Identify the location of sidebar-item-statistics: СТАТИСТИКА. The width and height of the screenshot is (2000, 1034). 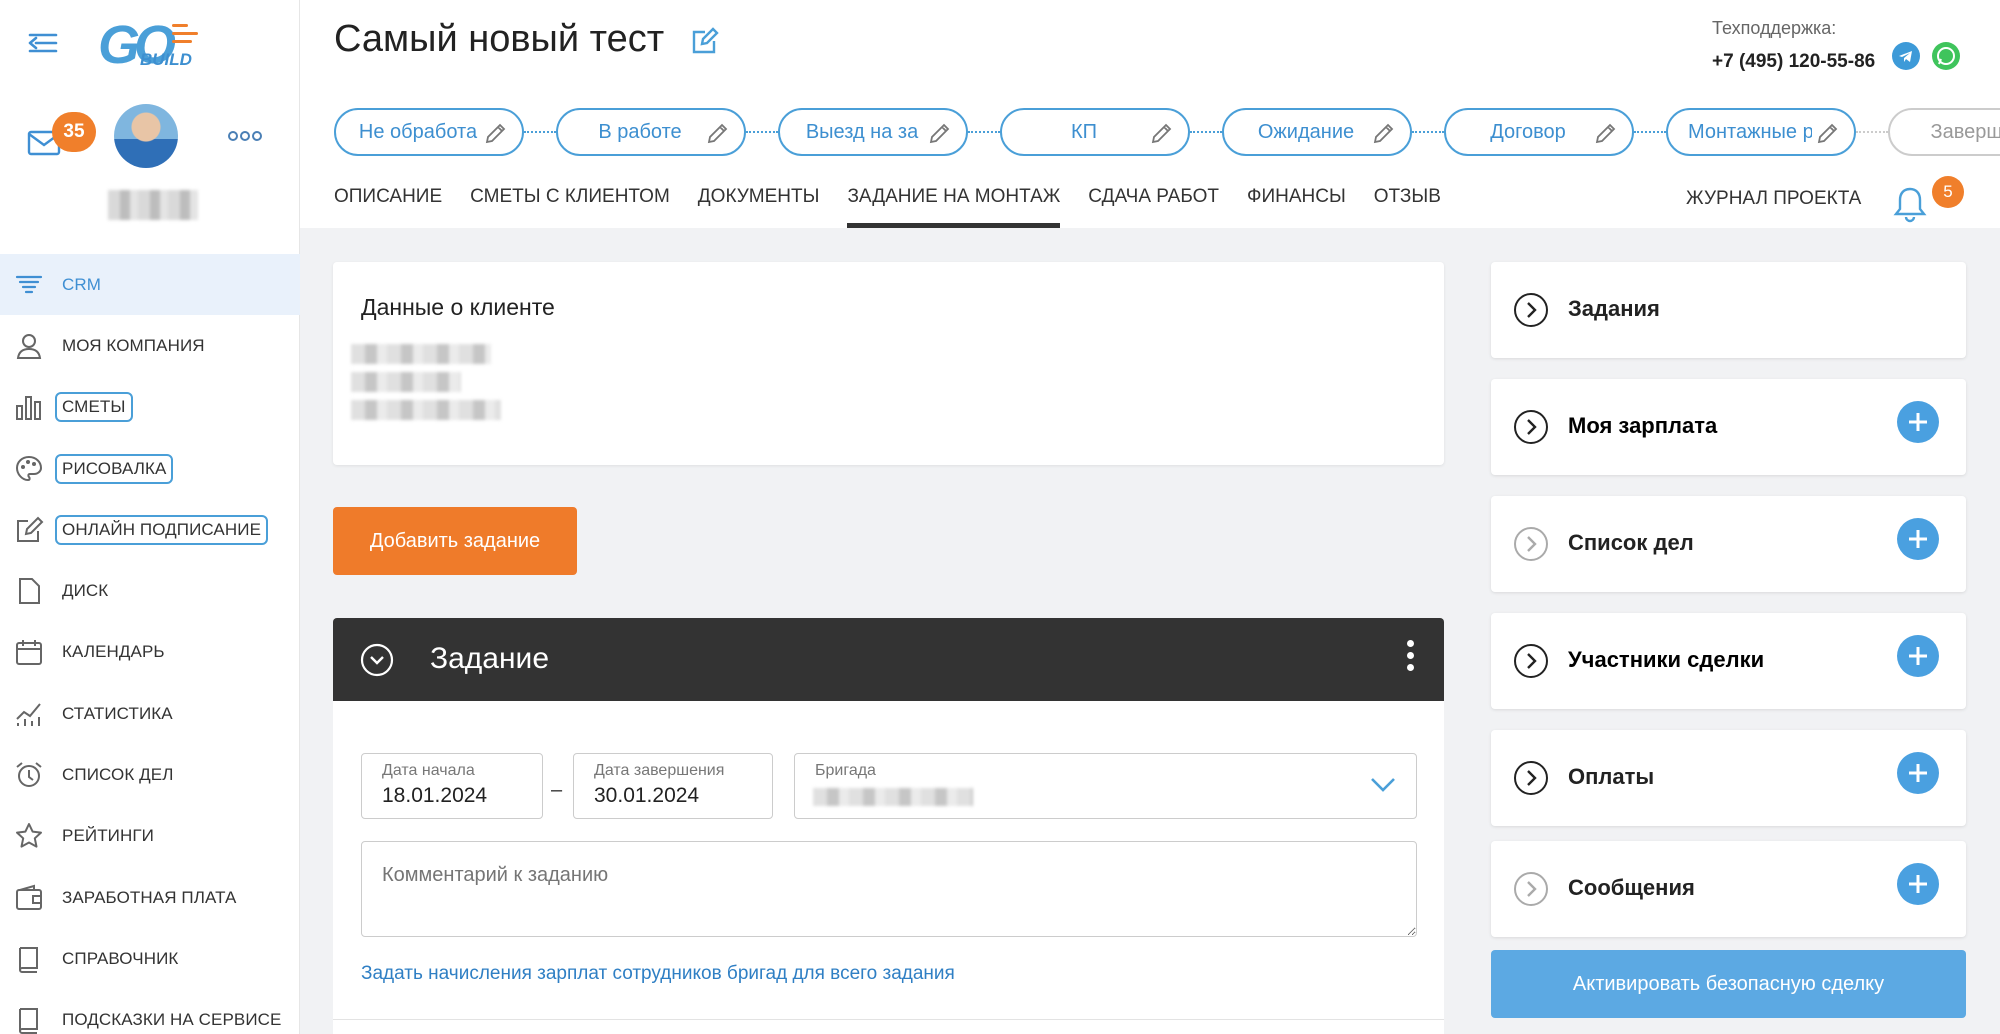
(150, 713).